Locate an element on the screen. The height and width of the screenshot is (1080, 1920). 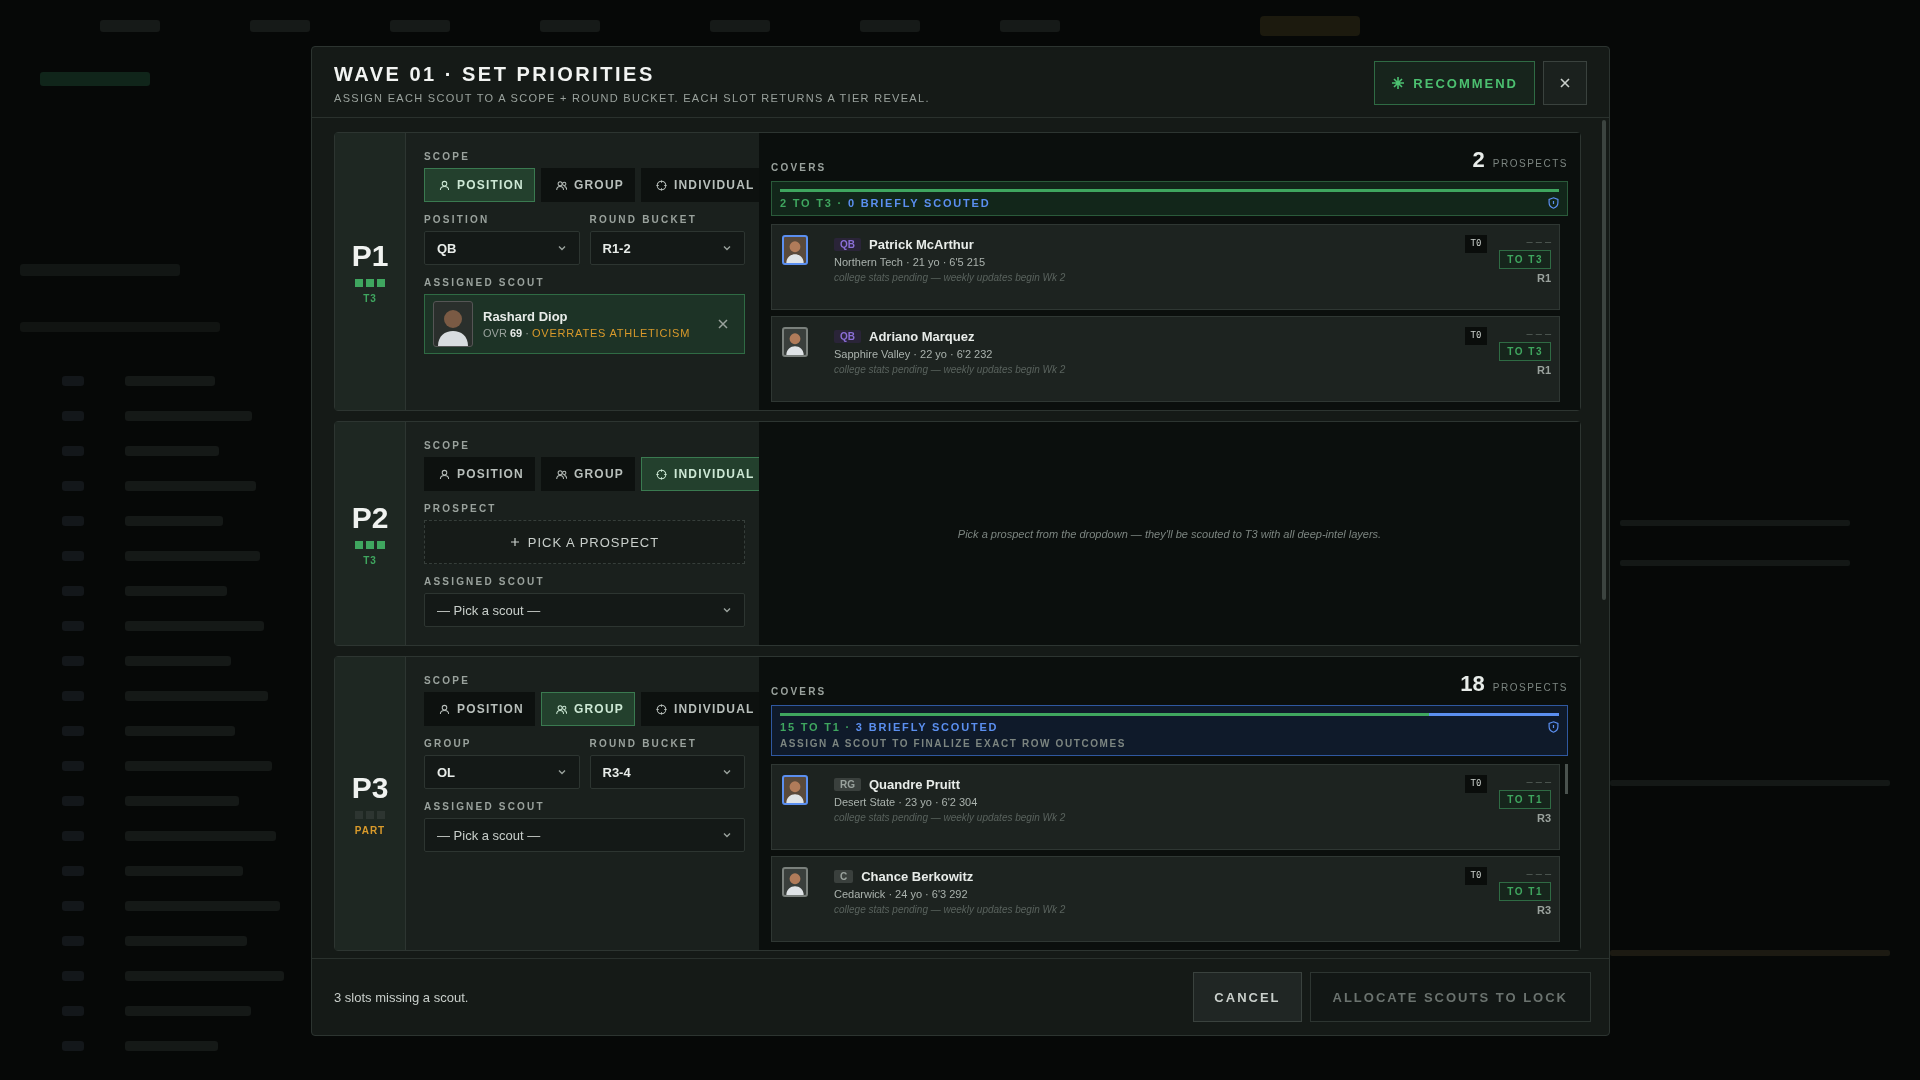
dropdown: OL is located at coordinates (502, 772).